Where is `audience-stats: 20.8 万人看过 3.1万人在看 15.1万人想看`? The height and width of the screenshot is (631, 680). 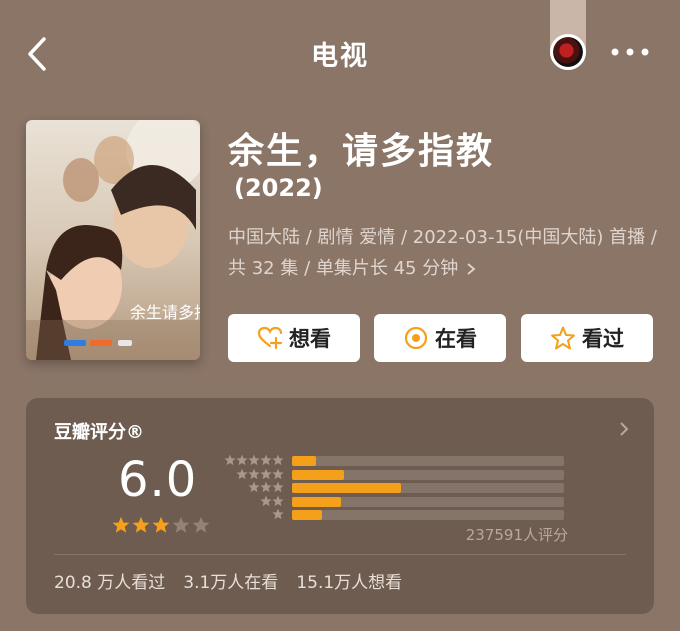
audience-stats: 20.8 万人看过 3.1万人在看 15.1万人想看 is located at coordinates (228, 580).